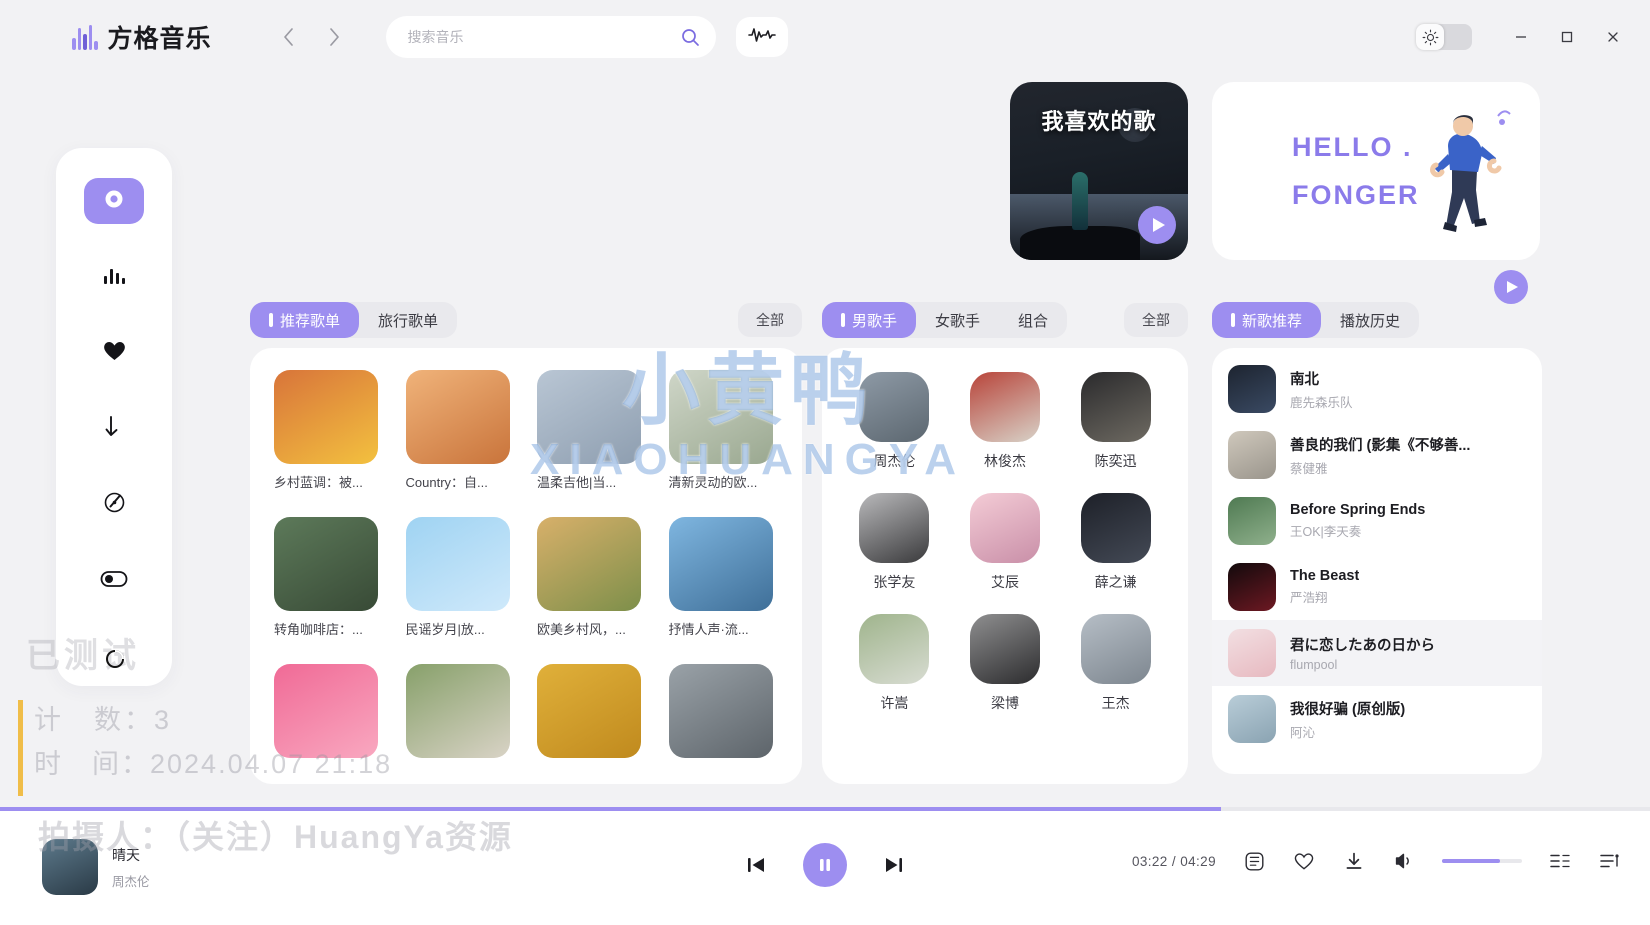 The image size is (1650, 925). I want to click on banner-hello-line2: FONGER, so click(1356, 195).